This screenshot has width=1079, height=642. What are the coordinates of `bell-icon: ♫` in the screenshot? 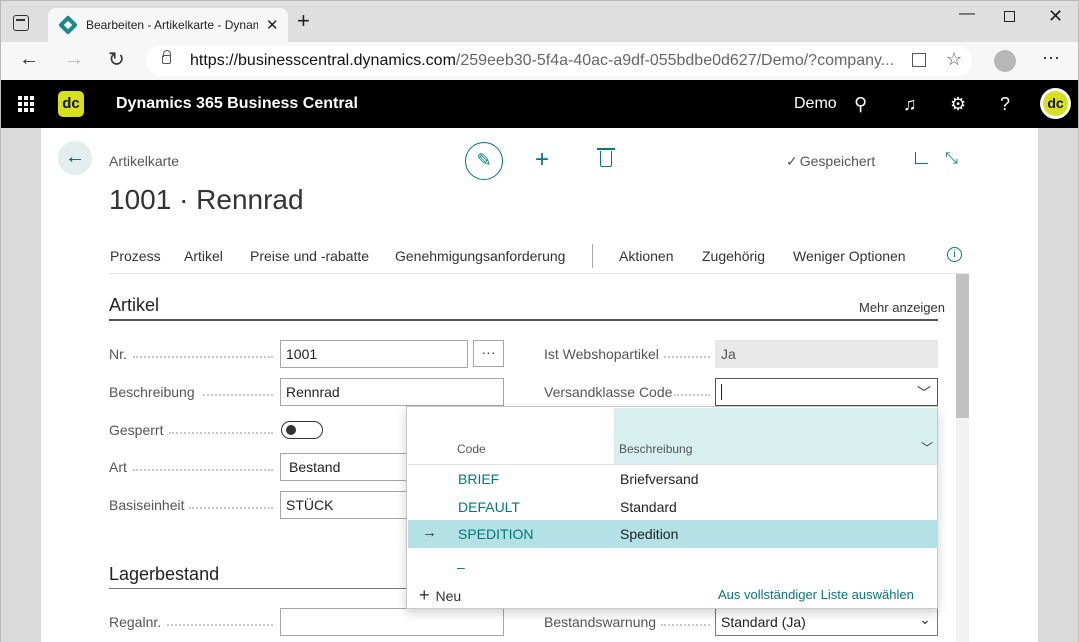 It's located at (910, 104).